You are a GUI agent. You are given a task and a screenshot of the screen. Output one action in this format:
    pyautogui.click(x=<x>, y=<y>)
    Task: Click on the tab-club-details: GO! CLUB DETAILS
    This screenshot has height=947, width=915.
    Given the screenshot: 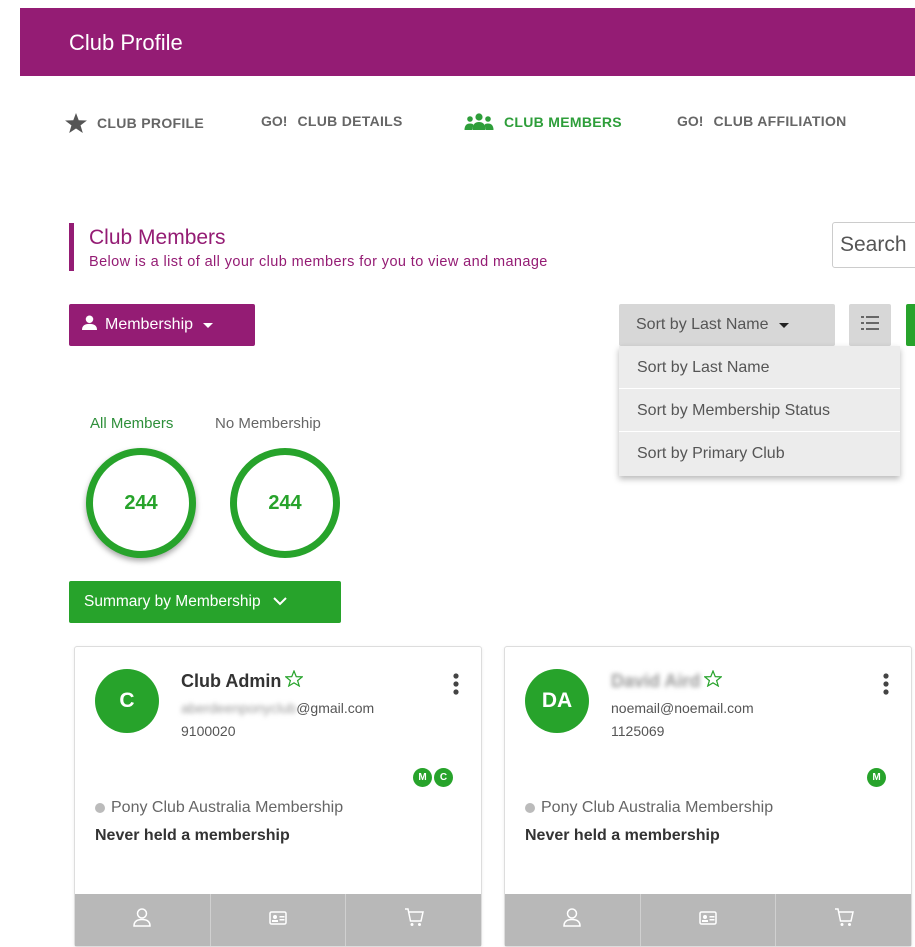 What is the action you would take?
    pyautogui.click(x=332, y=121)
    